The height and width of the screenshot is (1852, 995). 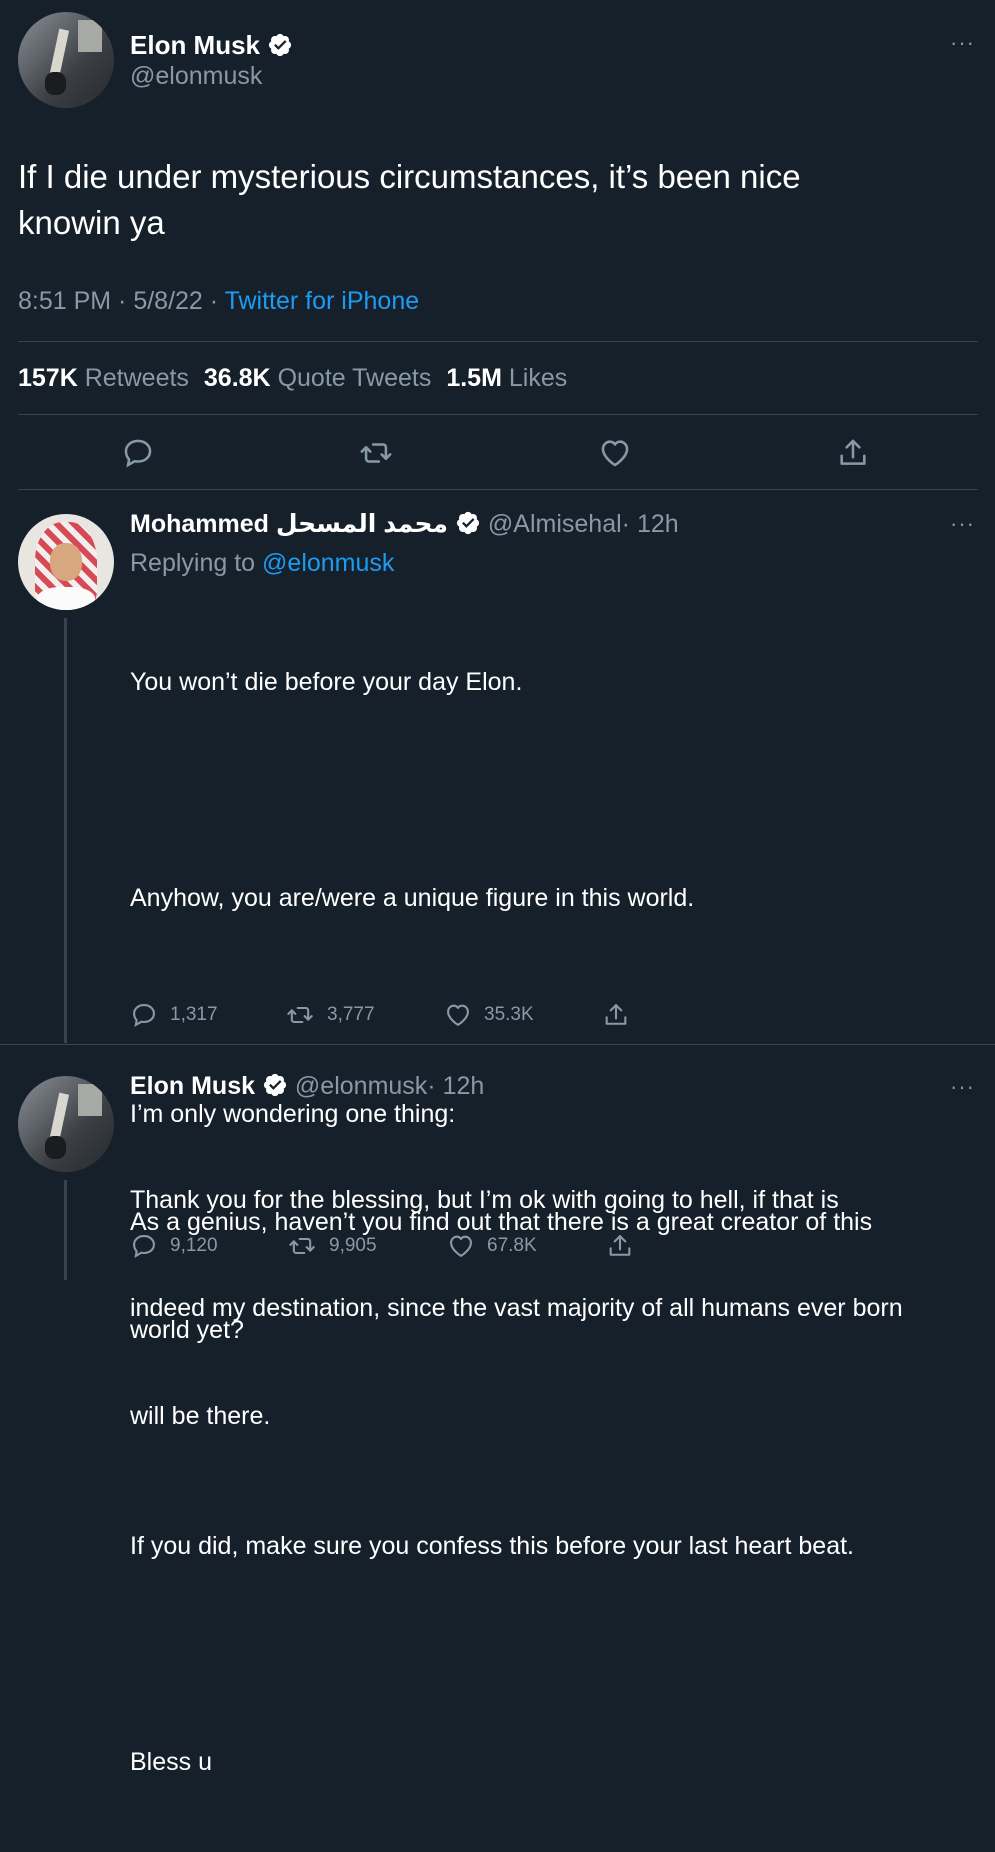 I want to click on retweet-count: 3,777, so click(x=351, y=1014).